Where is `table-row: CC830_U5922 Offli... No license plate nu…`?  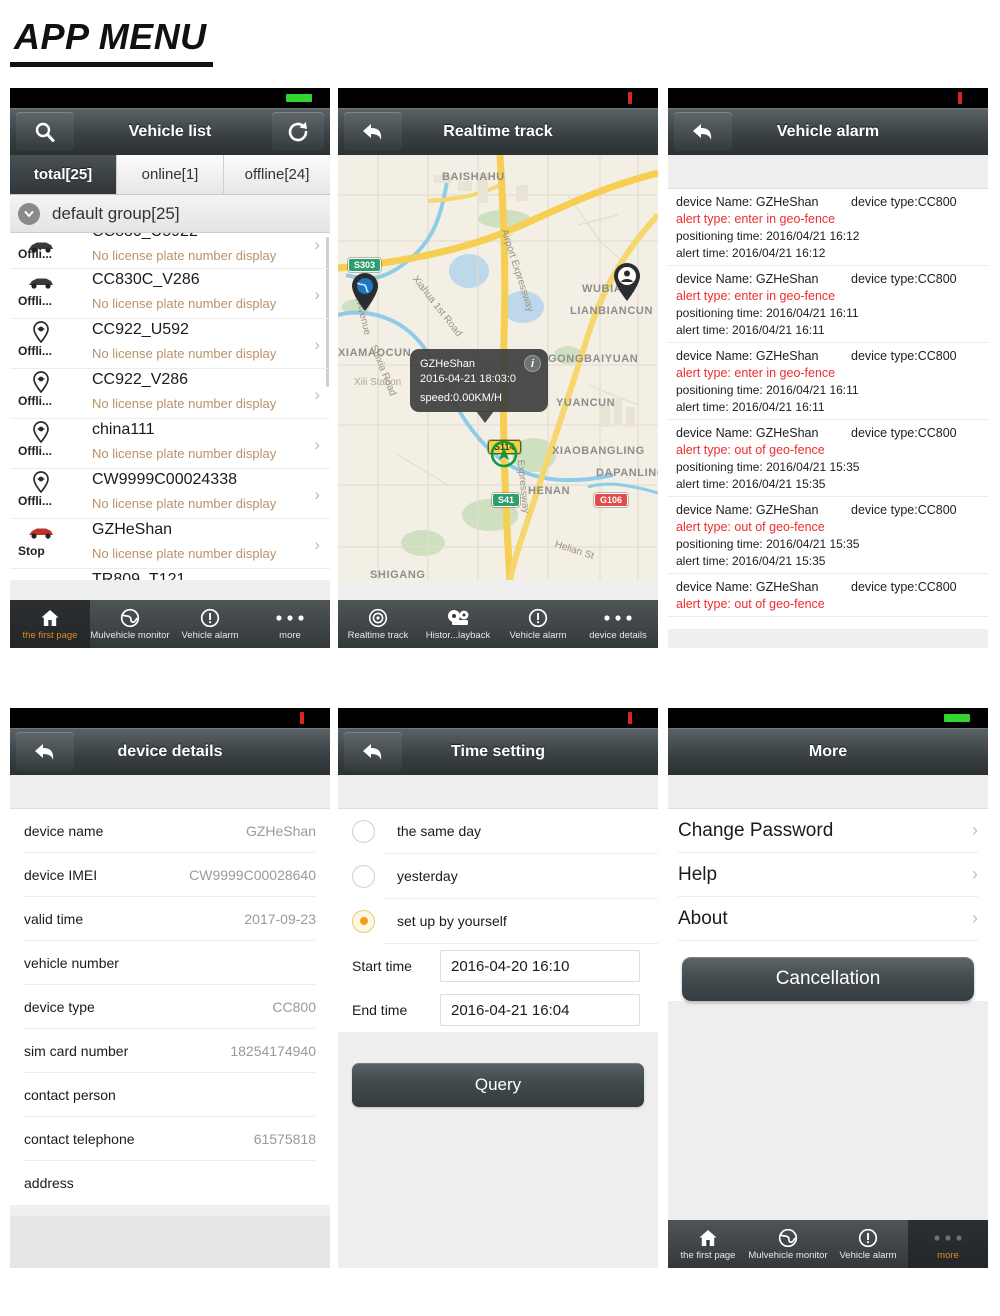 table-row: CC830_U5922 Offli... No license plate nu… is located at coordinates (170, 251).